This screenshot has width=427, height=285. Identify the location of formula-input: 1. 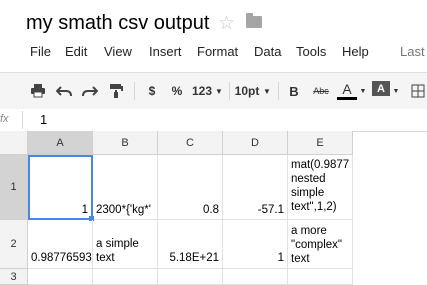
(43, 119).